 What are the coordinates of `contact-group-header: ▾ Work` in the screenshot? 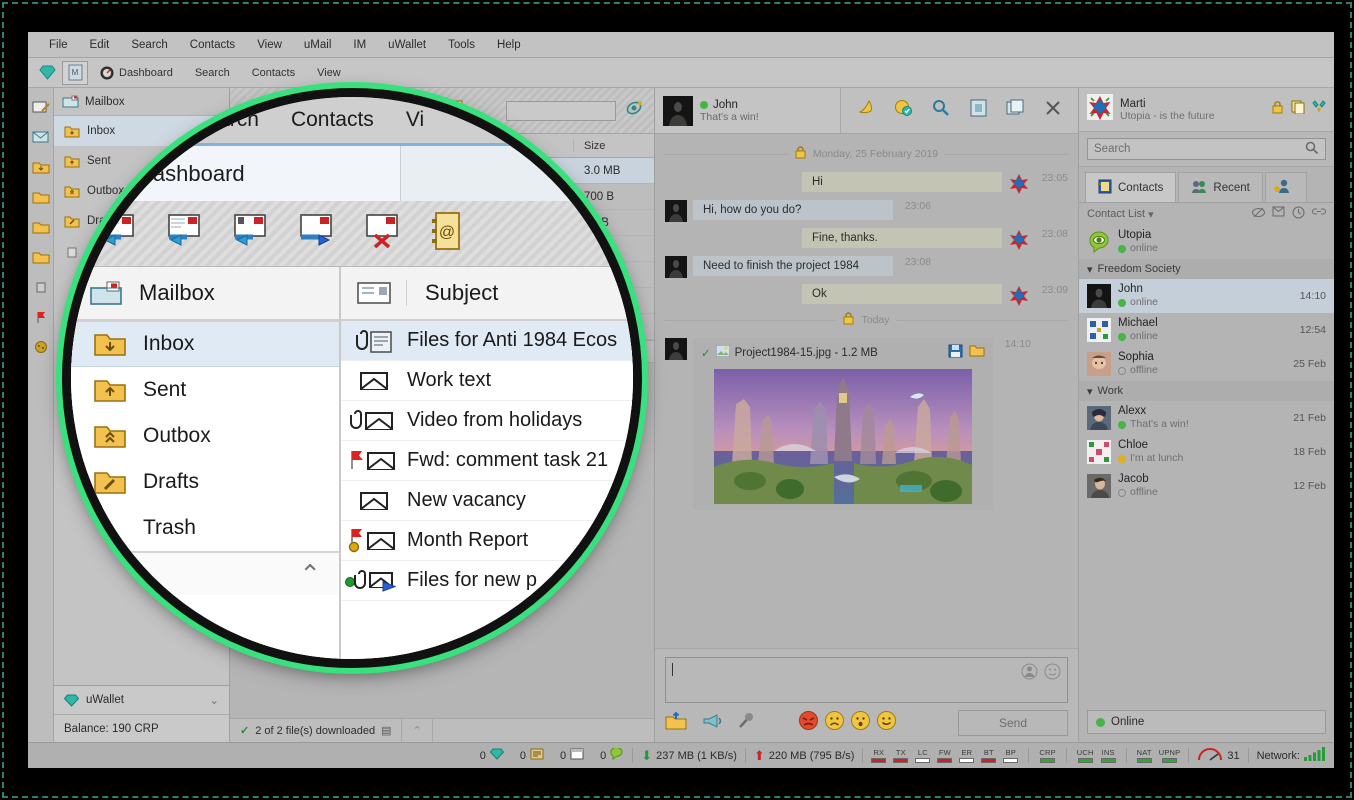 It's located at (1206, 391).